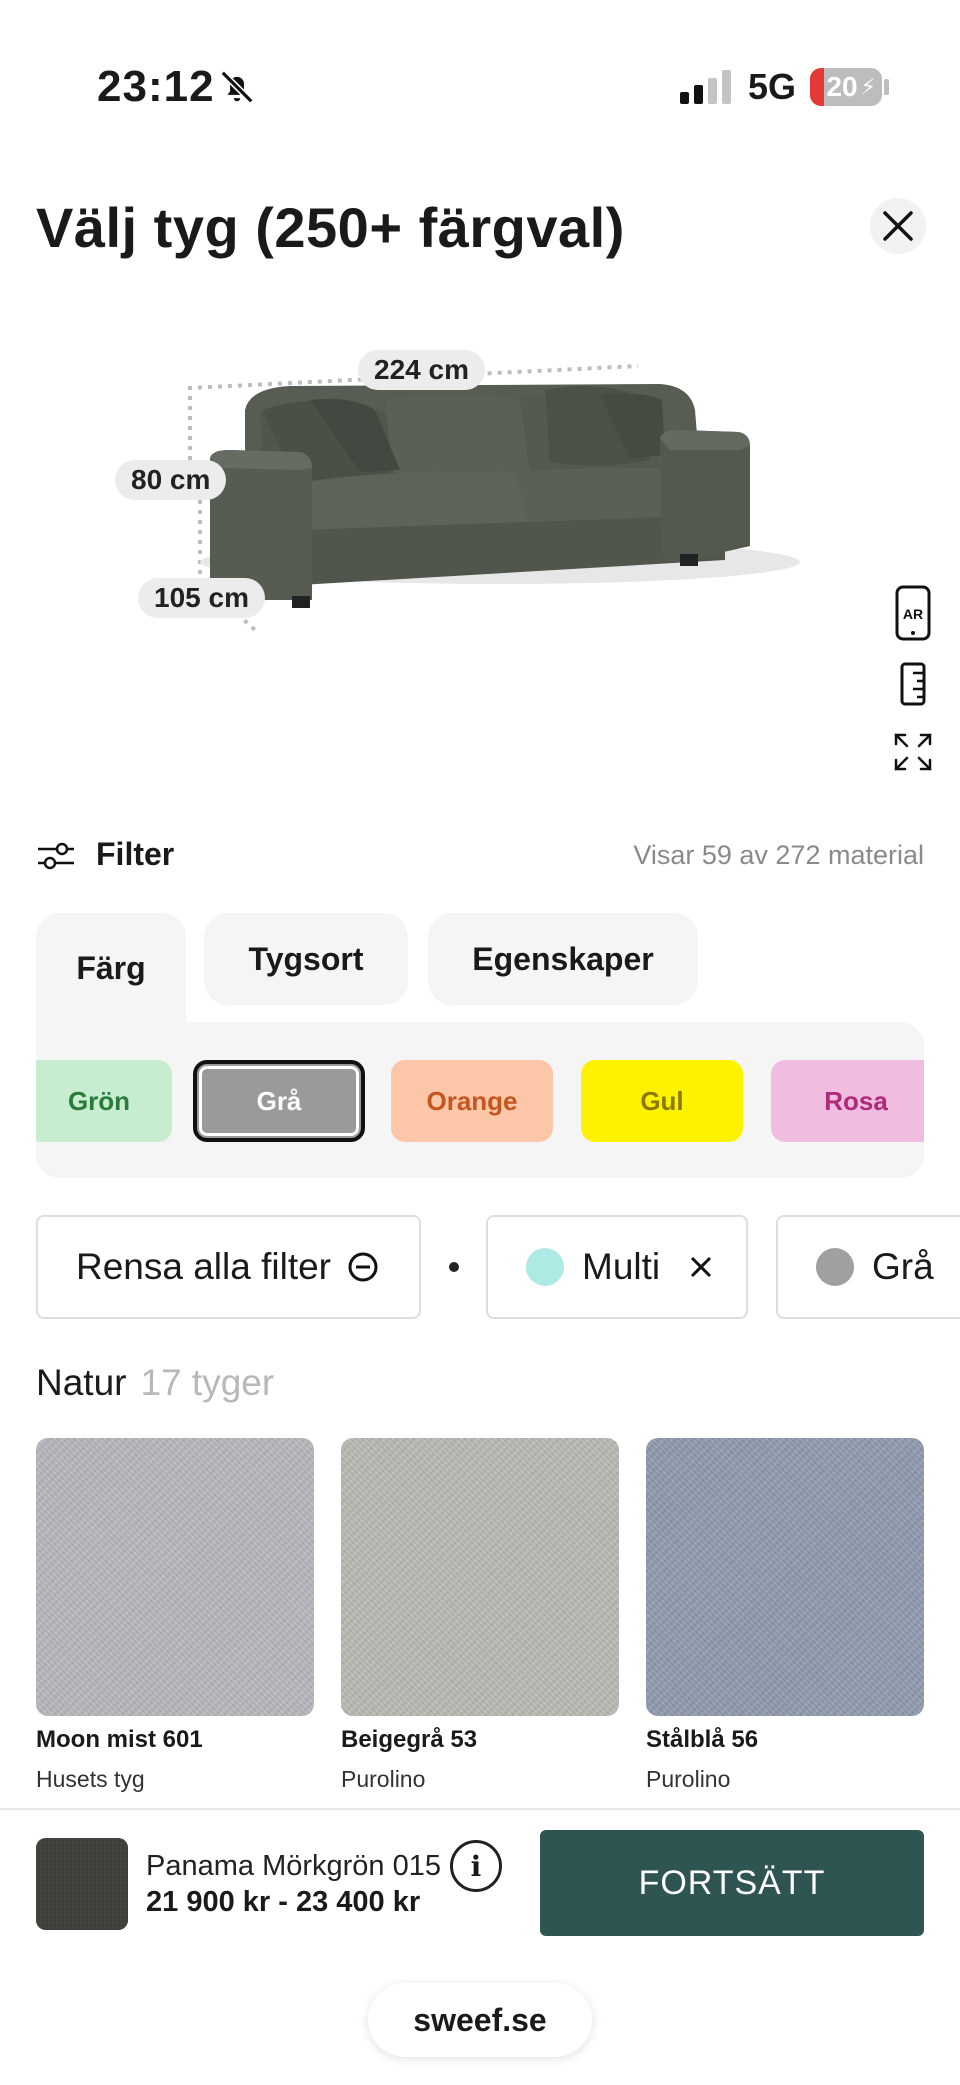  I want to click on continue-button: FORTSÄTT, so click(732, 1883).